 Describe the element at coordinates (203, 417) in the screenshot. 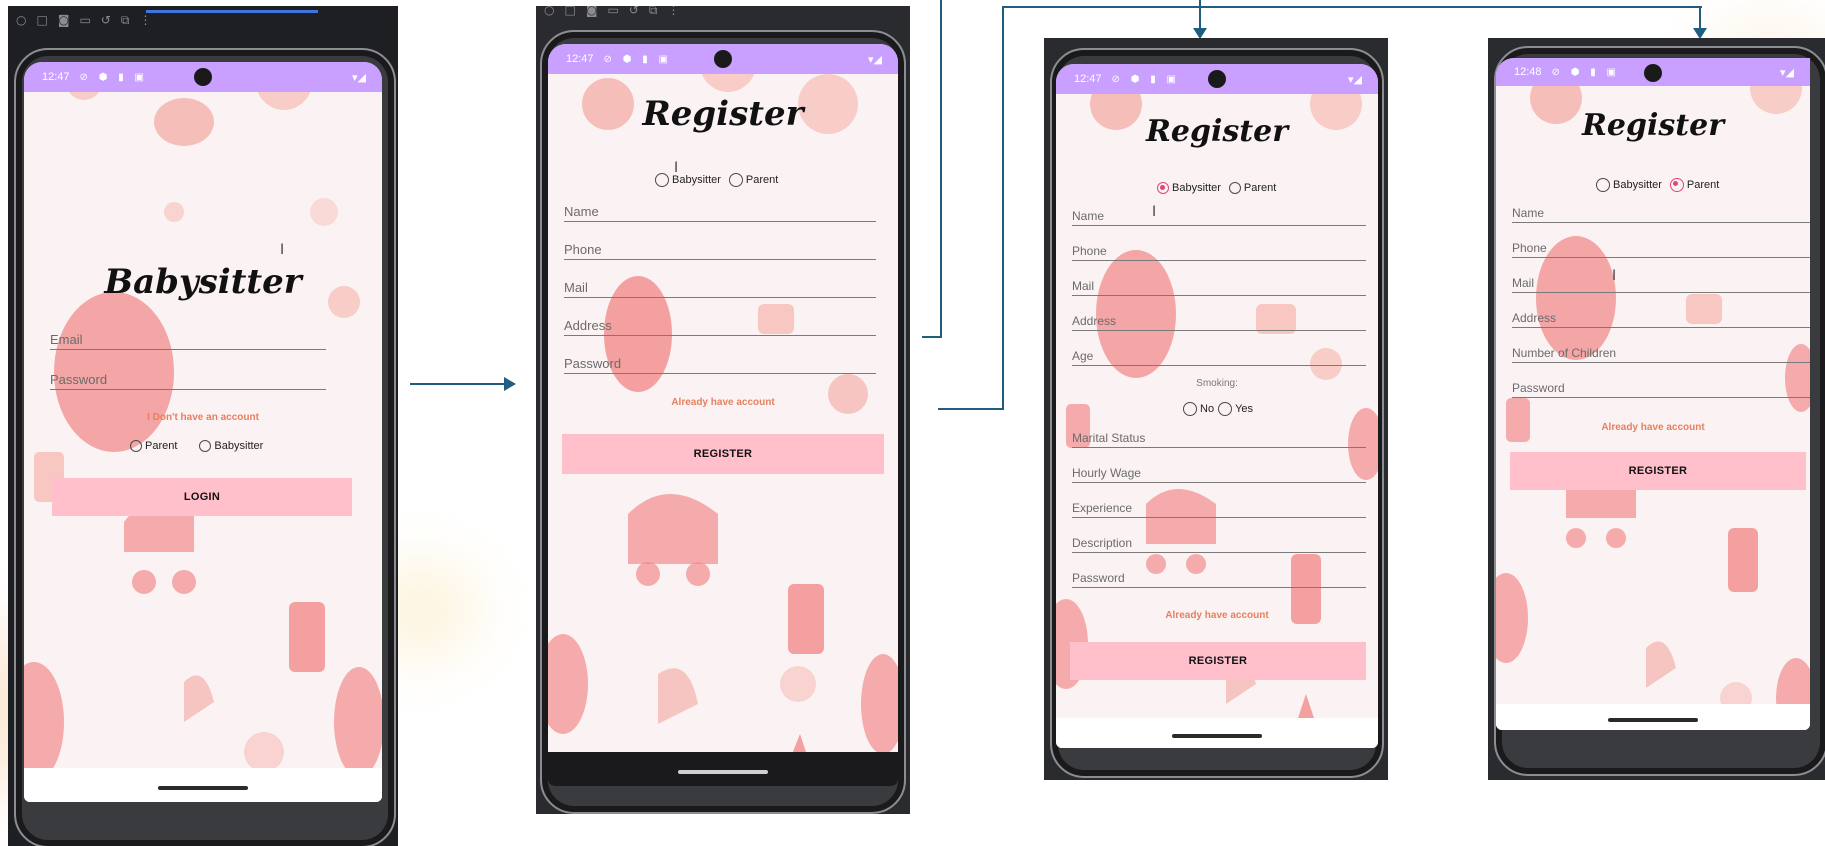

I see `no-account-link: I Don't have an account` at that location.